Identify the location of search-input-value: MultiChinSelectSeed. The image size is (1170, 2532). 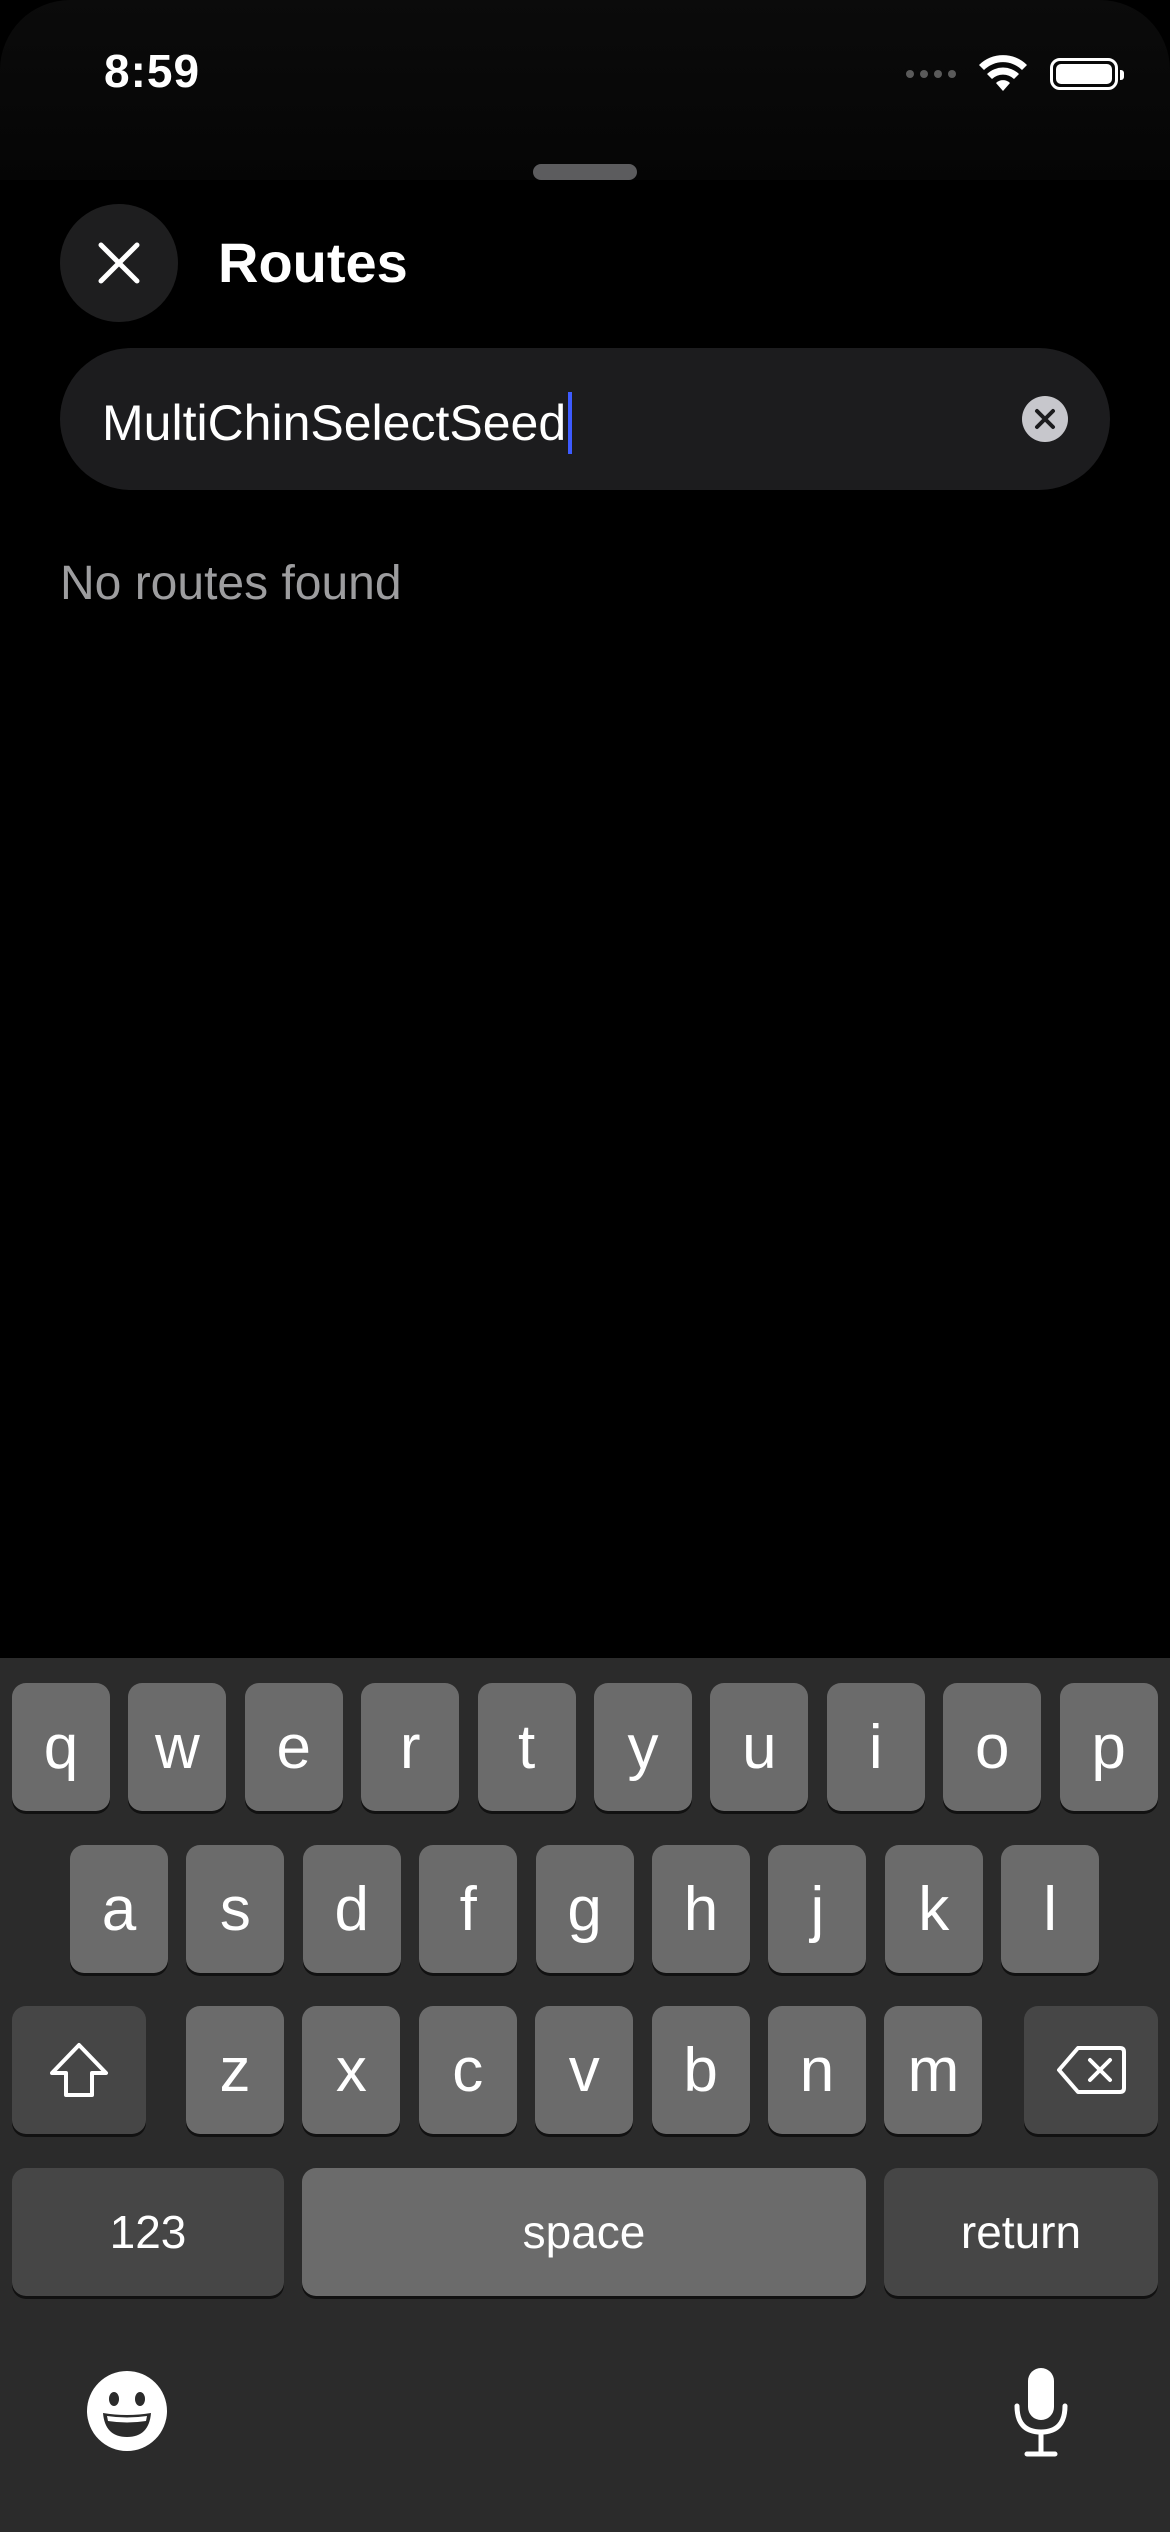
(337, 423).